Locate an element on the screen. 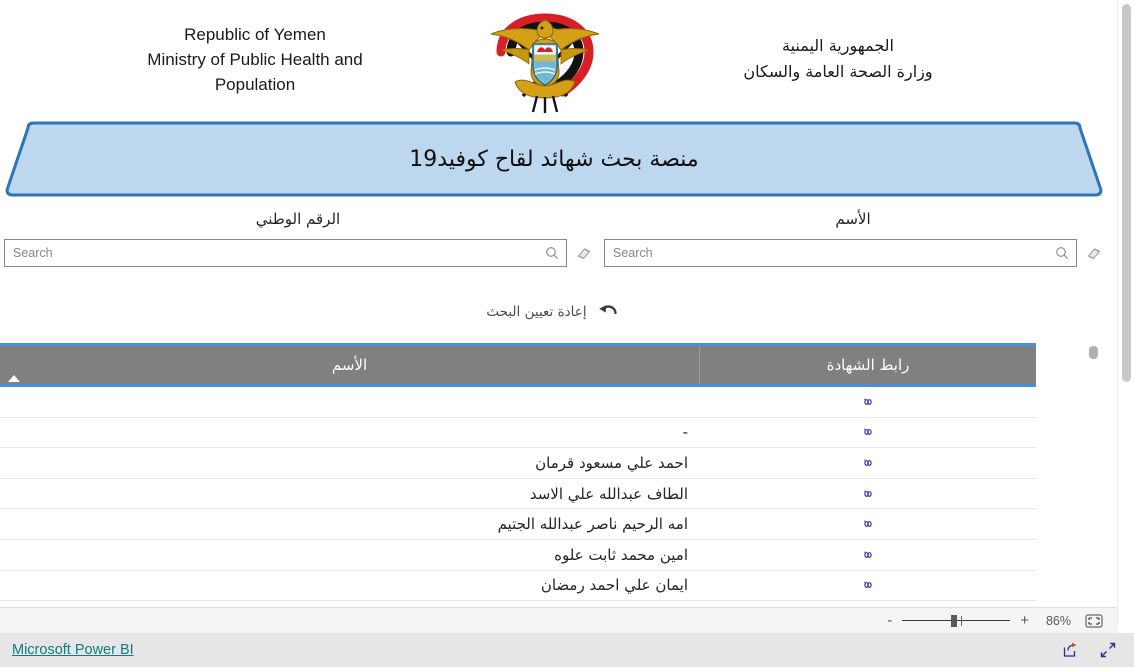  emblem-svg is located at coordinates (545, 63).